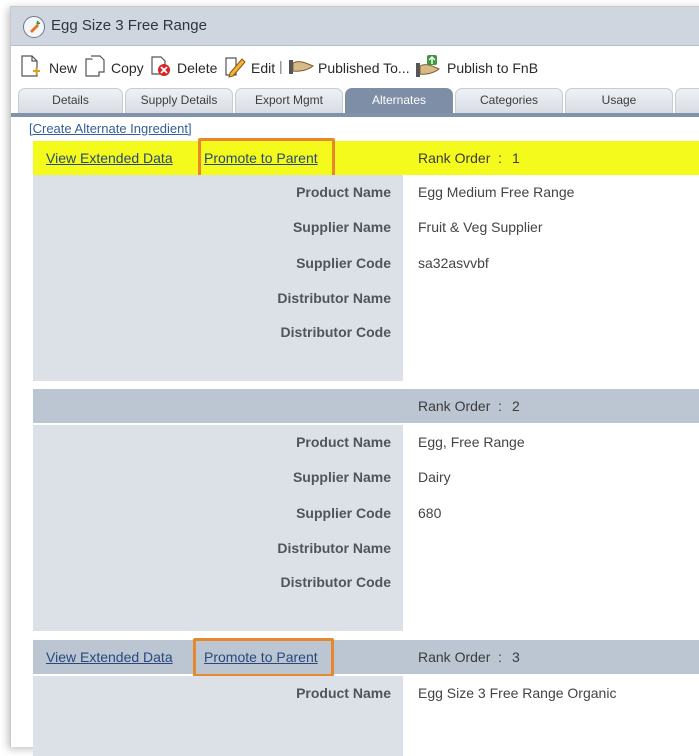 Image resolution: width=699 pixels, height=756 pixels. Describe the element at coordinates (471, 442) in the screenshot. I see `product-name-value: Egg, Free Range` at that location.